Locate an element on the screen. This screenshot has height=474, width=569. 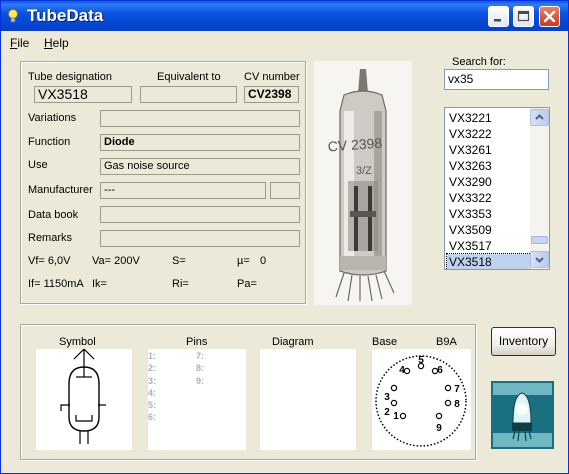
pins-left-column: 1: 2: 3: 4: 5: 6: is located at coordinates (152, 387).